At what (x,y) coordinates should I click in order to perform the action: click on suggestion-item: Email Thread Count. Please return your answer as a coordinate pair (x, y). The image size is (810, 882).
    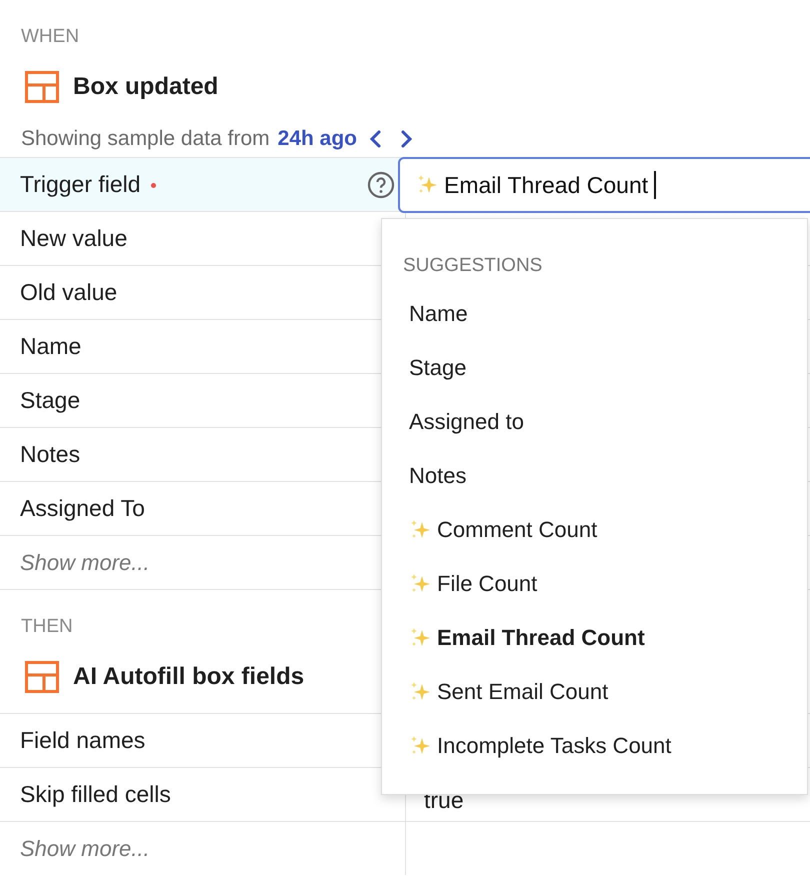
    Looking at the image, I should click on (594, 638).